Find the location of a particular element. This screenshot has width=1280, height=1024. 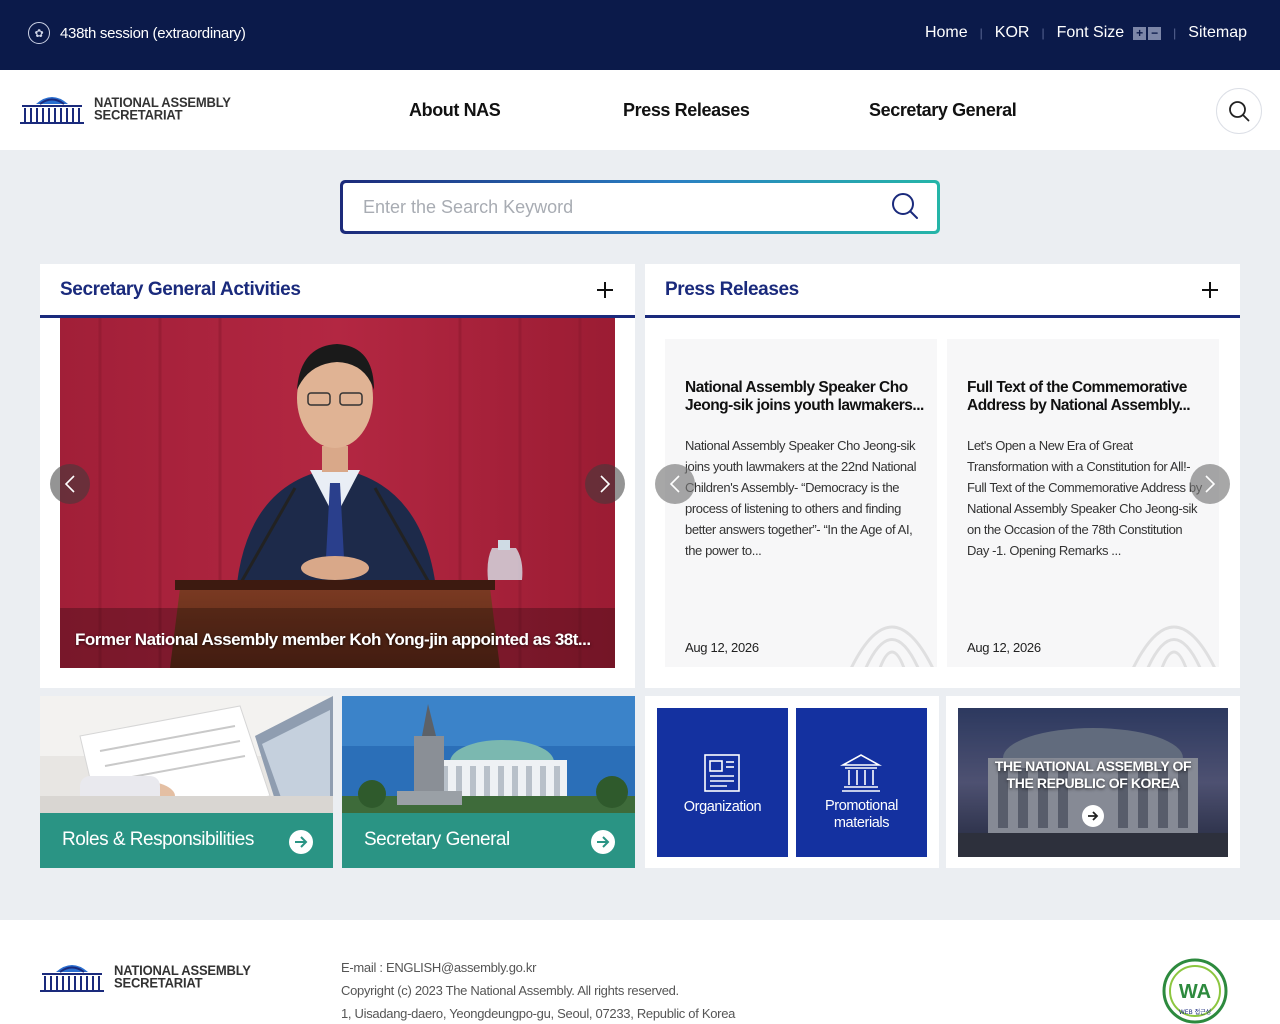

nav-secretary-general: Secretary General is located at coordinates (943, 110).